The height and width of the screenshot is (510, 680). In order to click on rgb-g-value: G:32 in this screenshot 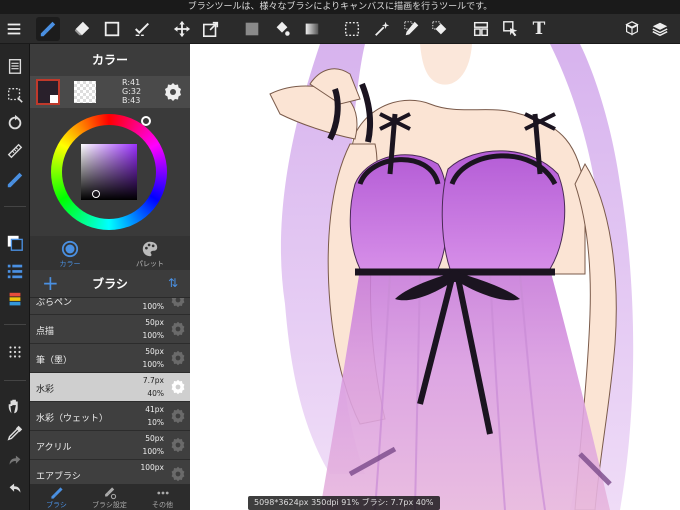, I will do `click(132, 91)`.